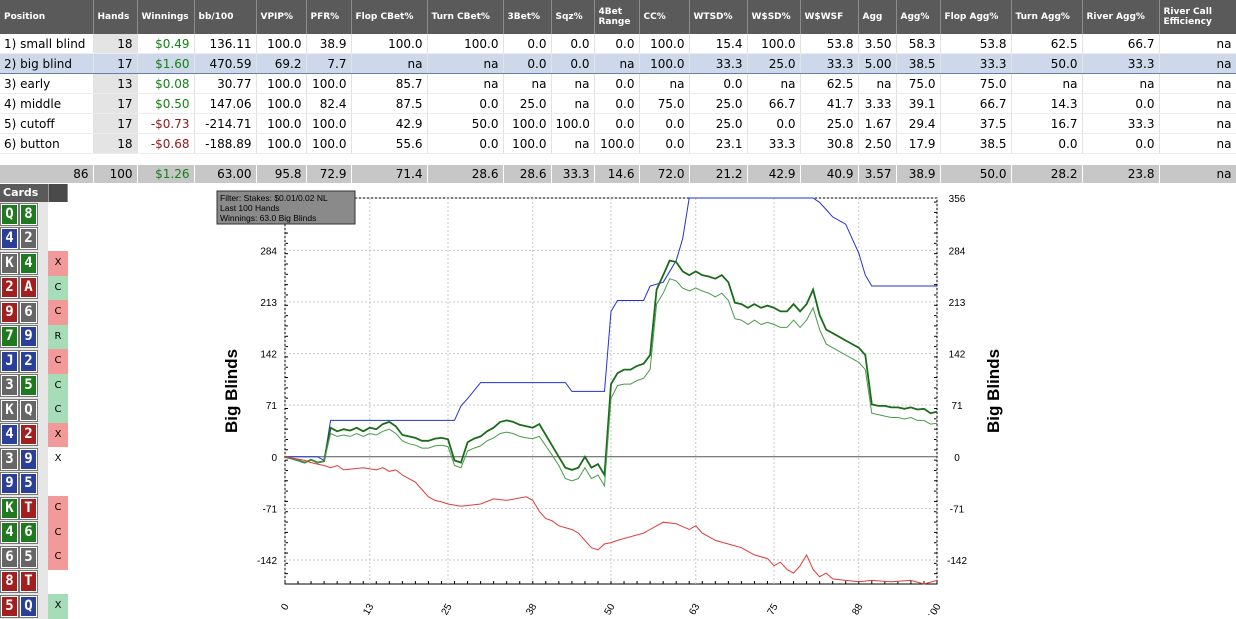 The height and width of the screenshot is (619, 1236). I want to click on total-cell: 21.2, so click(718, 174).